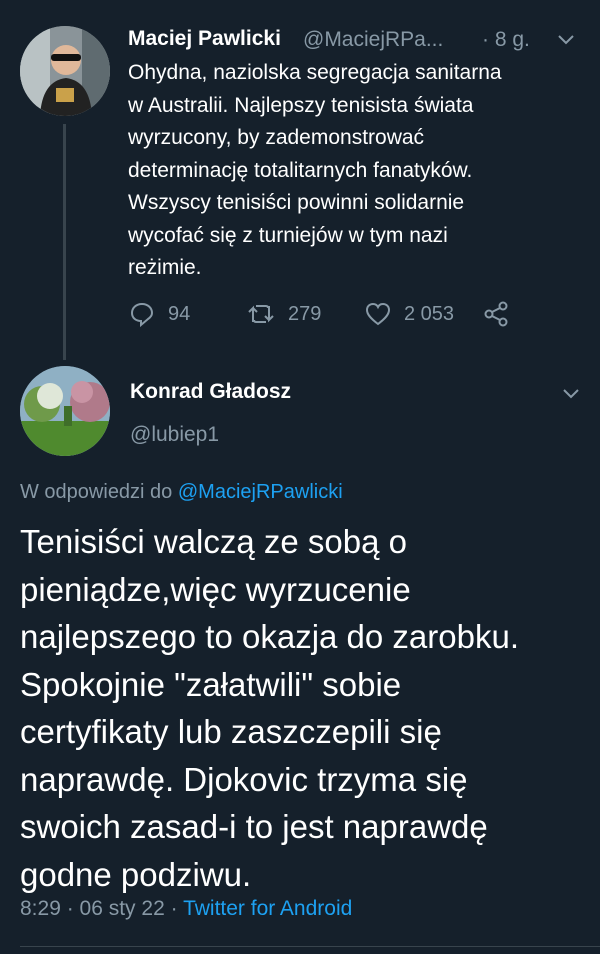 This screenshot has height=954, width=600. I want to click on mention-link: @MaciejRPawlicki, so click(260, 492).